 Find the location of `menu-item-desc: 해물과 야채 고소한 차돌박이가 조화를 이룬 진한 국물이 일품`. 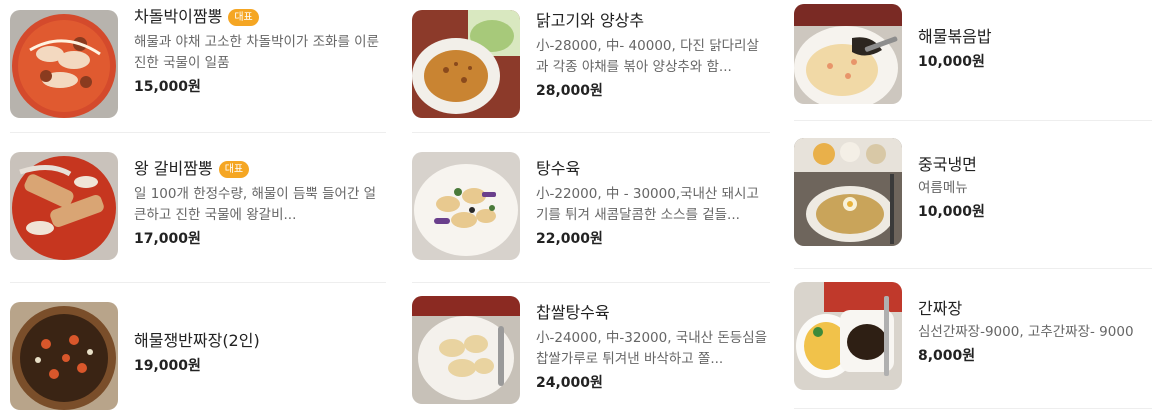

menu-item-desc: 해물과 야채 고소한 차돌박이가 조화를 이룬 진한 국물이 일품 is located at coordinates (257, 52).